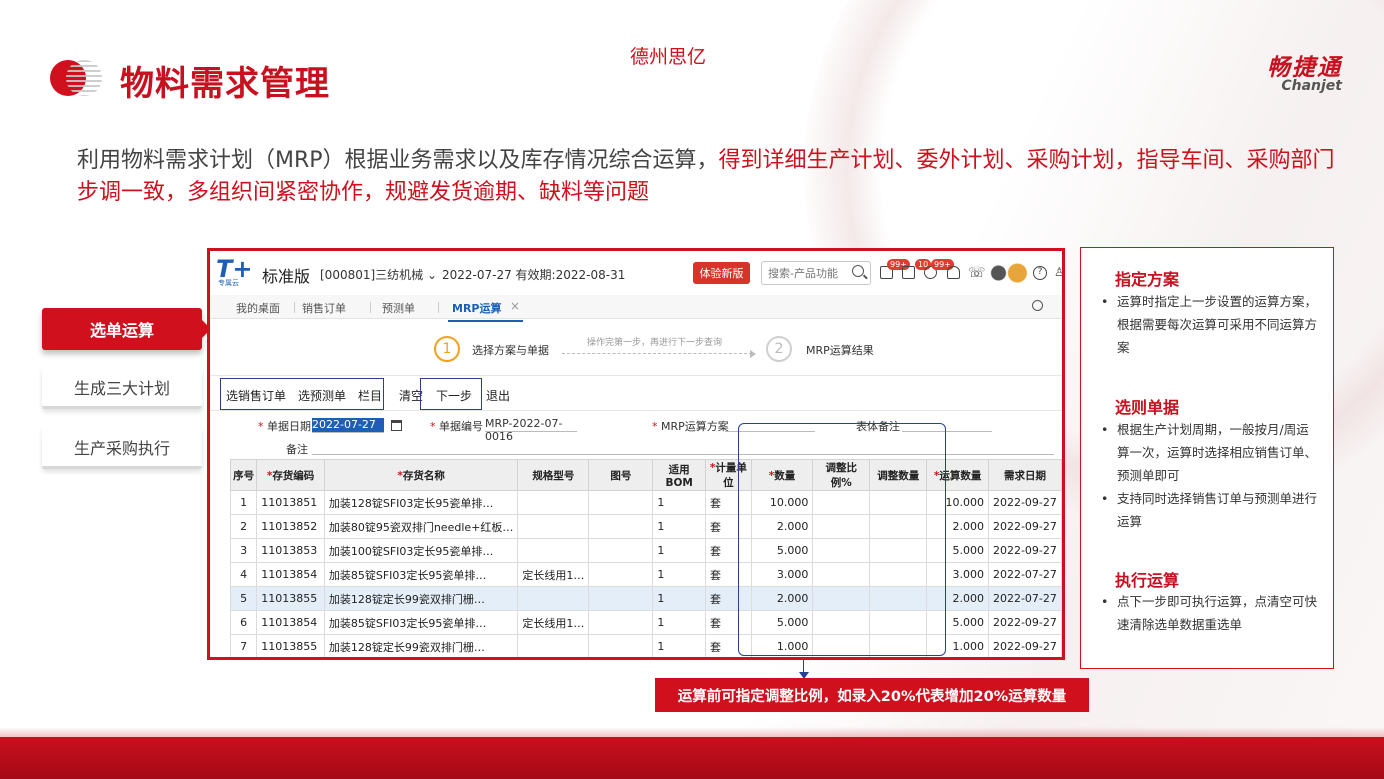 The image size is (1384, 779). I want to click on column-header: *存货名称, so click(421, 475).